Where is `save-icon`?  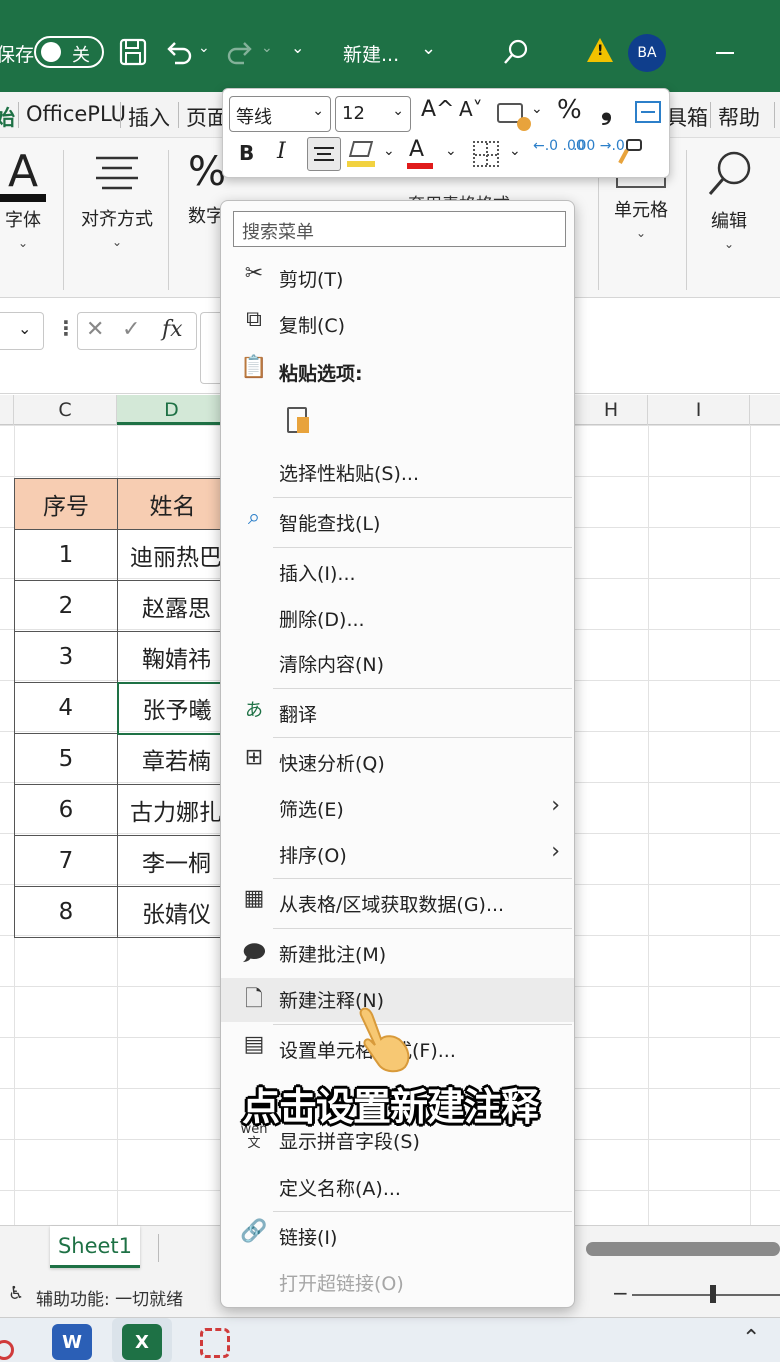
save-icon is located at coordinates (133, 52).